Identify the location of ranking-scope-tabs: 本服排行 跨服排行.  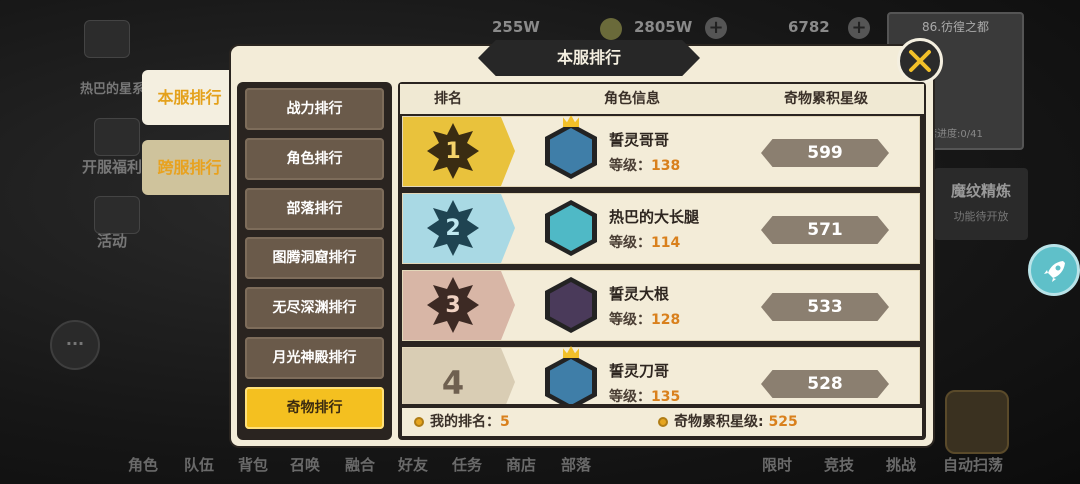
(189, 145).